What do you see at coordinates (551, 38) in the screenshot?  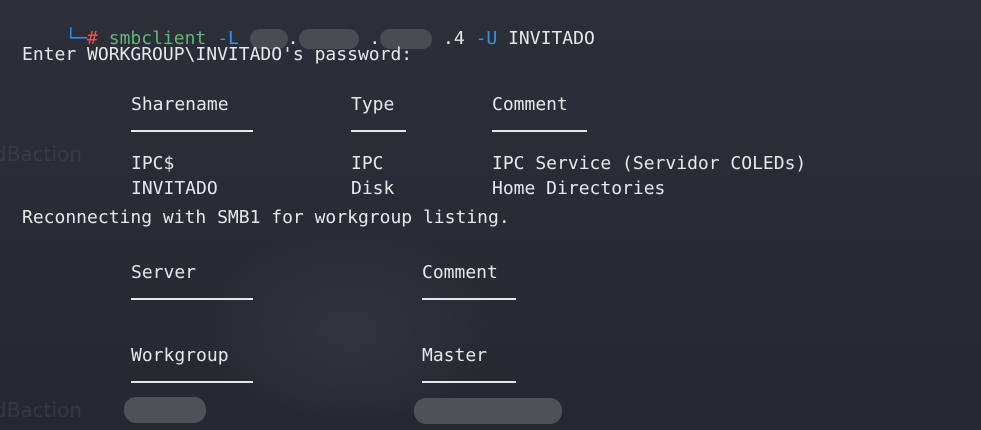 I see `user-arg: INVITADO` at bounding box center [551, 38].